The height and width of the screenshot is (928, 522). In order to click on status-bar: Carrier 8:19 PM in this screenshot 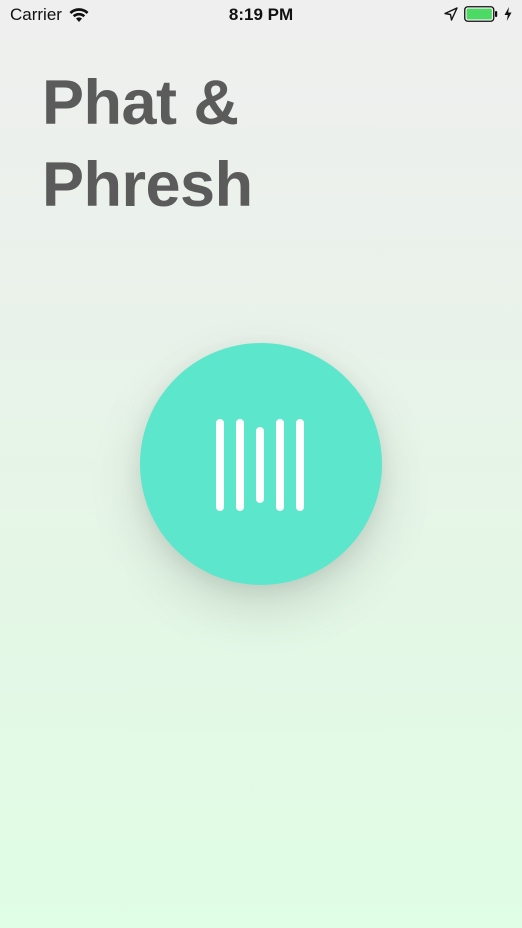, I will do `click(261, 15)`.